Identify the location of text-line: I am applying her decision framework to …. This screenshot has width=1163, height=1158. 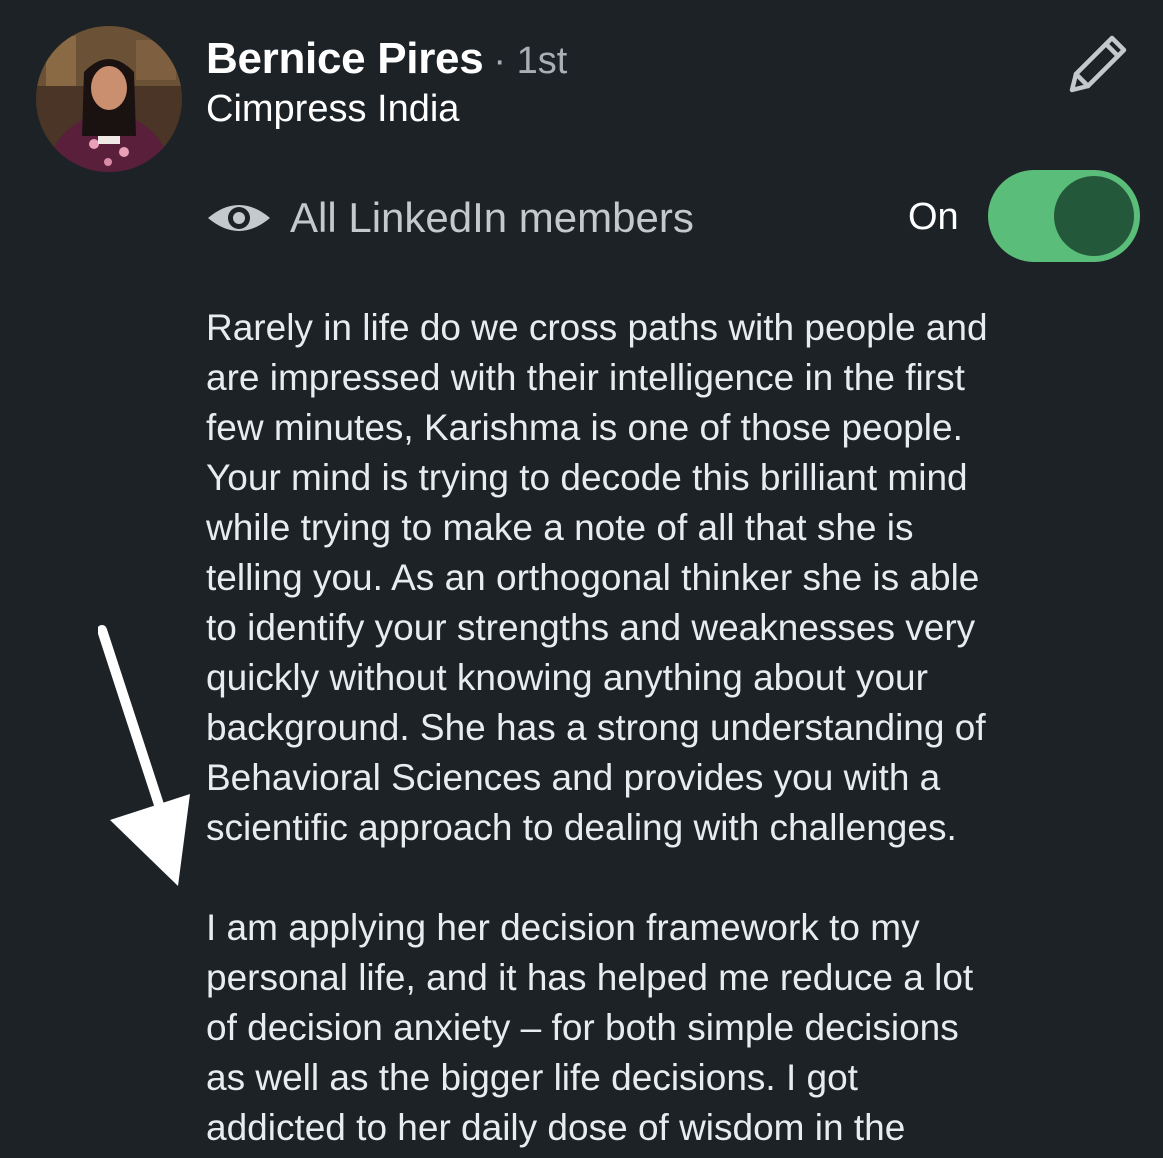
(563, 927).